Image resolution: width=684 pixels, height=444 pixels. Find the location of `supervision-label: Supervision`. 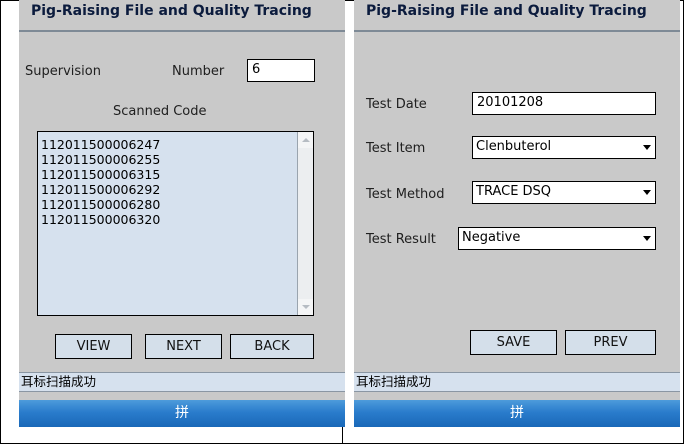

supervision-label: Supervision is located at coordinates (63, 71).